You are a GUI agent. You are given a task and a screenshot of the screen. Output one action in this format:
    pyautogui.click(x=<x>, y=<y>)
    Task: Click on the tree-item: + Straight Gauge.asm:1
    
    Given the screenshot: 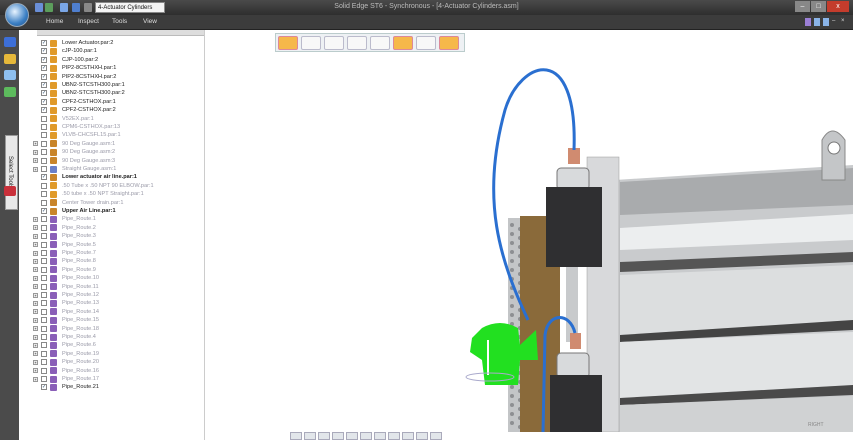 What is the action you would take?
    pyautogui.click(x=75, y=169)
    